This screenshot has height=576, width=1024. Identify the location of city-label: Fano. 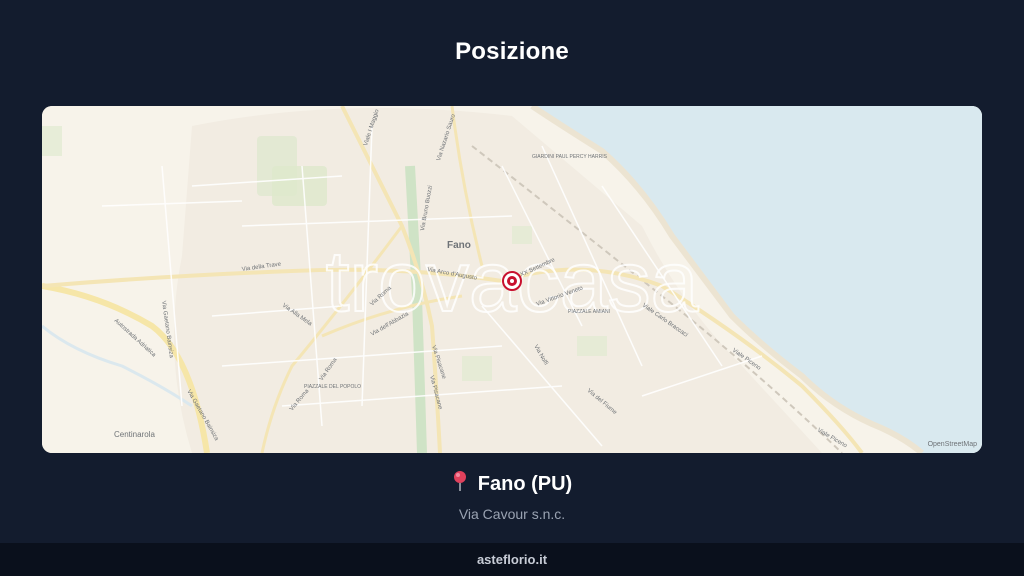
(459, 245).